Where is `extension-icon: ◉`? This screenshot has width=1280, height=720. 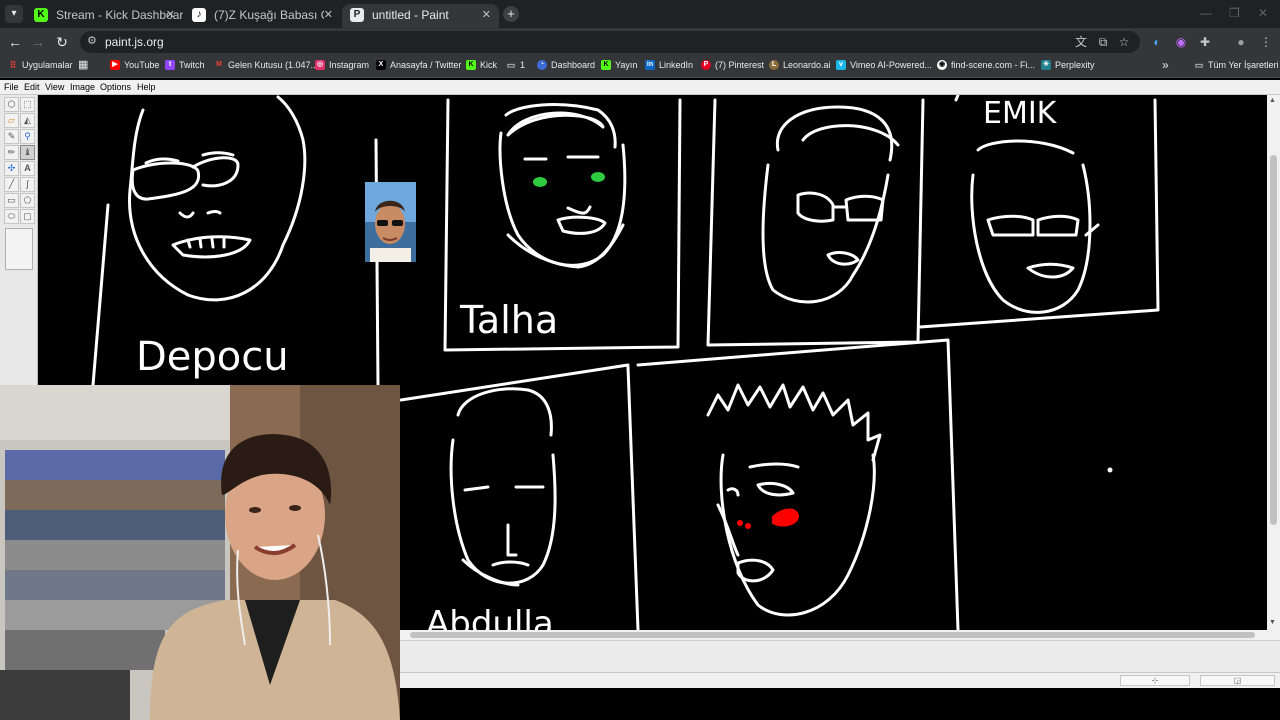
extension-icon: ◉ is located at coordinates (1181, 42).